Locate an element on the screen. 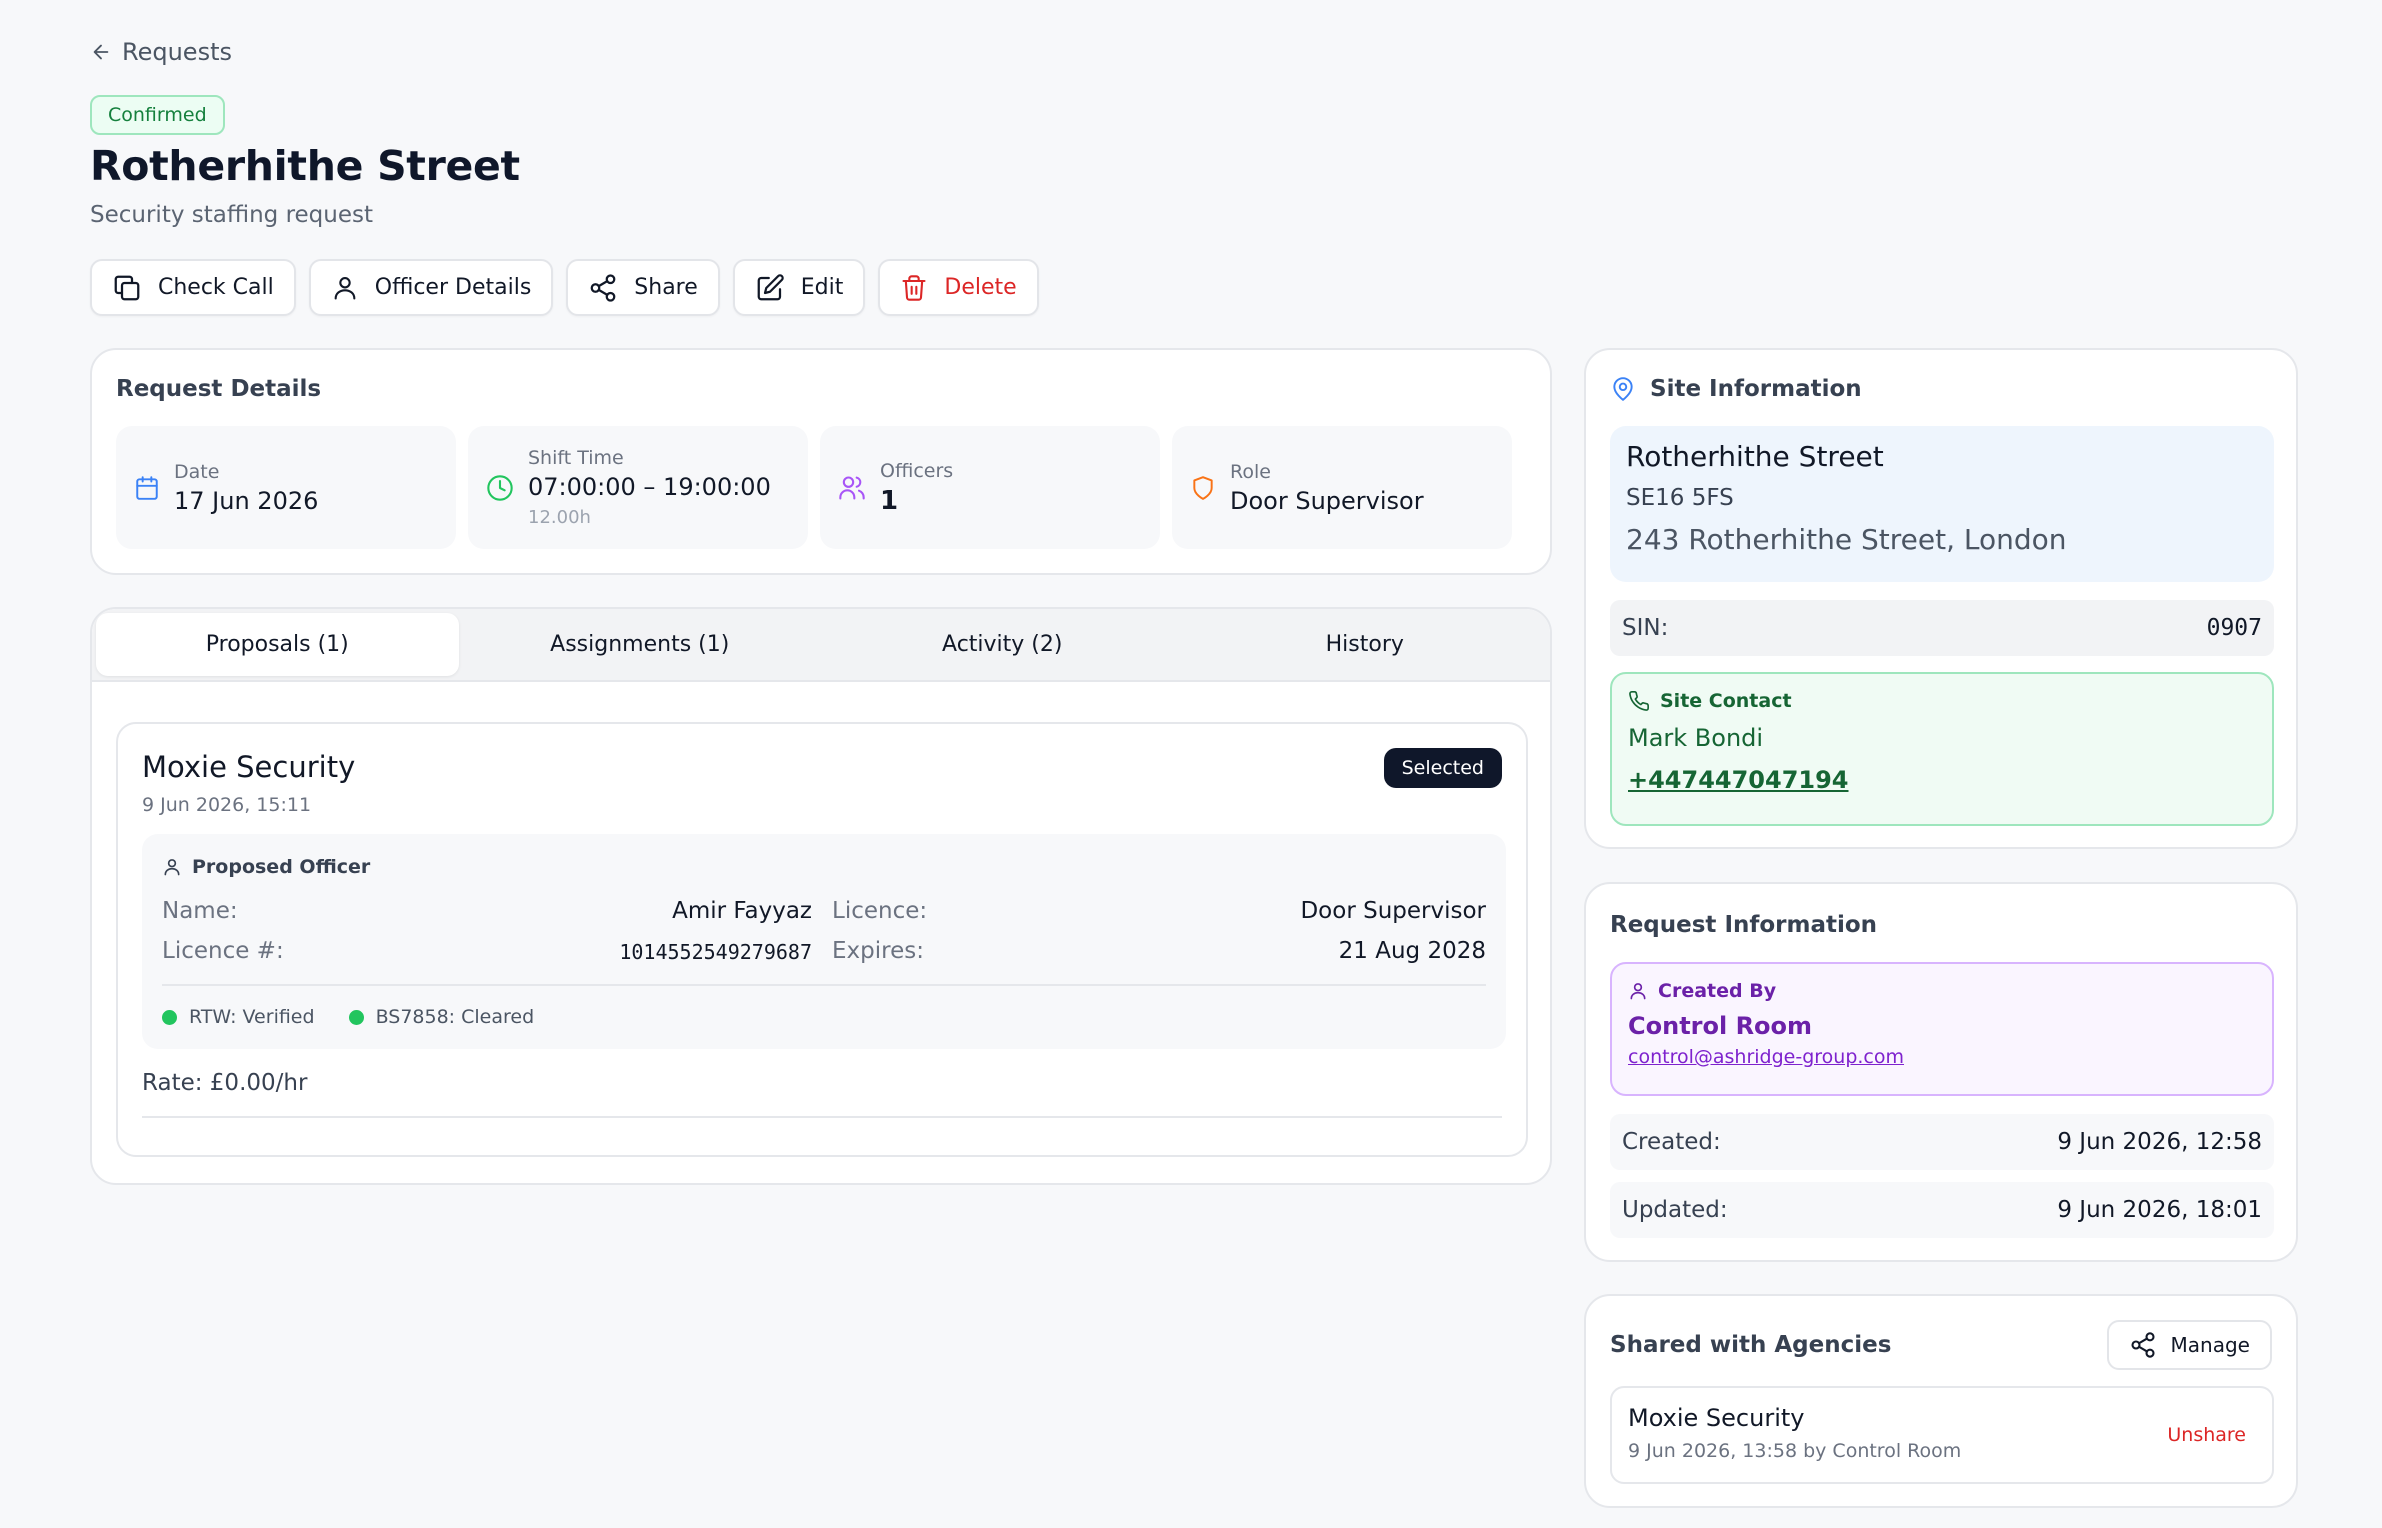 The image size is (2382, 1528). manage-sharing-button: Manage is located at coordinates (2189, 1345).